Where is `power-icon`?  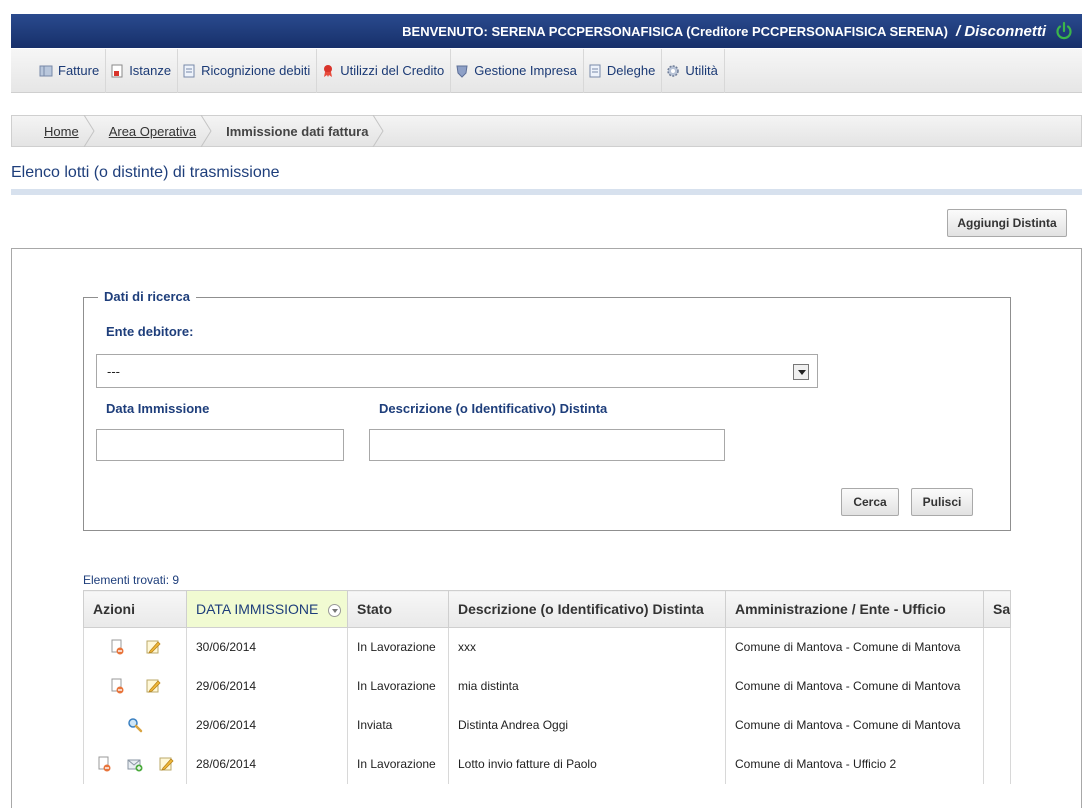
power-icon is located at coordinates (1064, 31).